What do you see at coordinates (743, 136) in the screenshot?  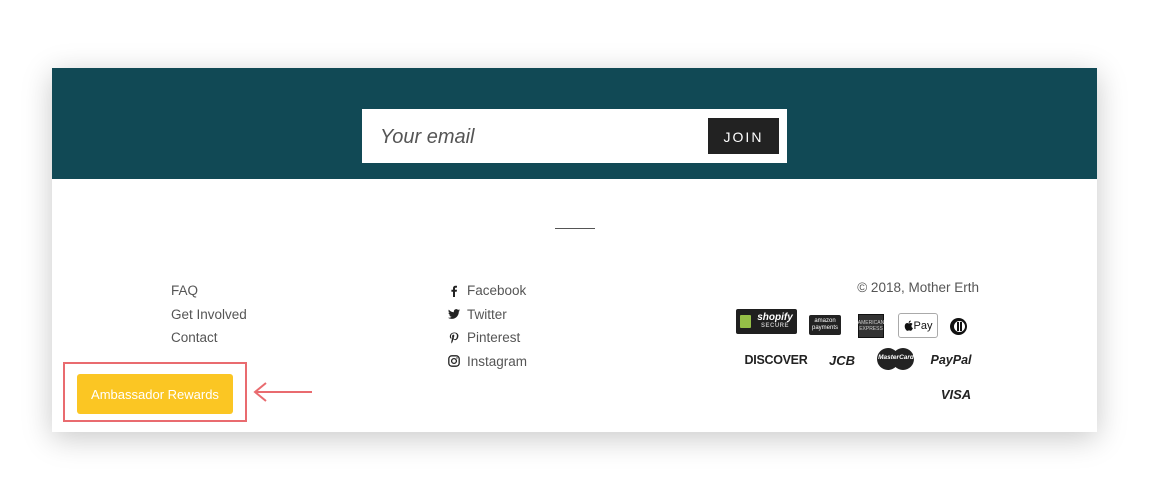 I see `join-button: JOIN` at bounding box center [743, 136].